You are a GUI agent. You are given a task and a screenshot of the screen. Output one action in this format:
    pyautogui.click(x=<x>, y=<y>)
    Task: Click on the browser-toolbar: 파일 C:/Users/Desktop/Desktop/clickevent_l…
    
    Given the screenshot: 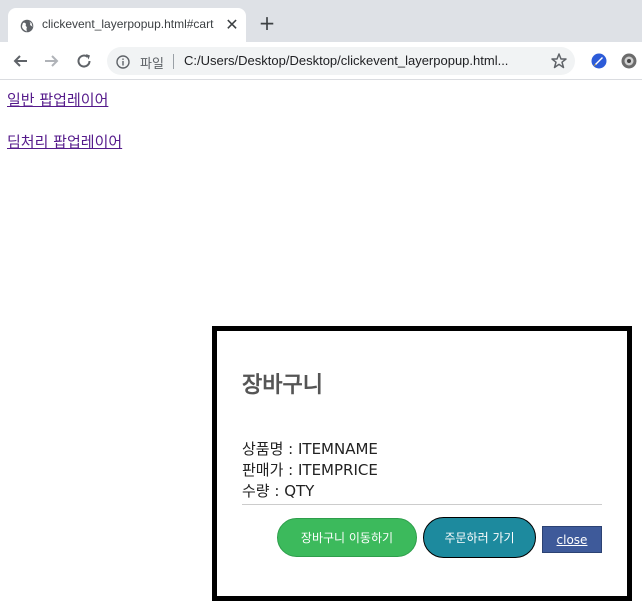 What is the action you would take?
    pyautogui.click(x=321, y=61)
    